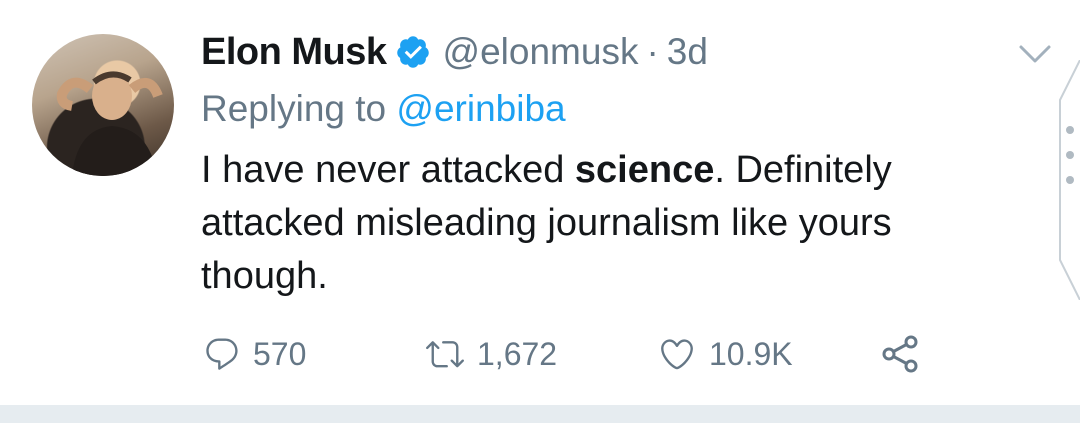 This screenshot has width=1080, height=423. I want to click on author-handle: @elonmusk, so click(541, 52).